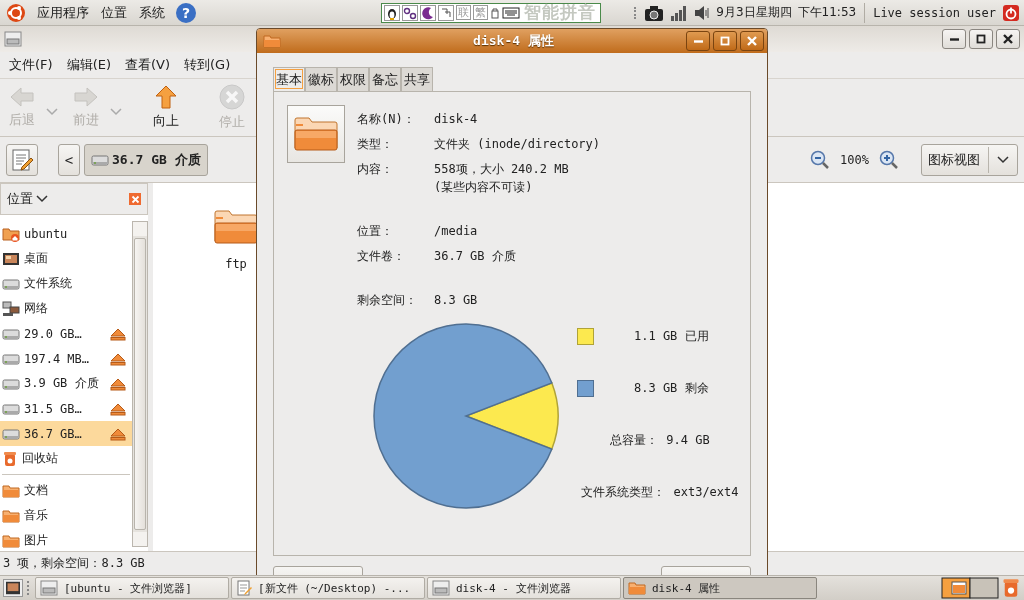 This screenshot has height=600, width=1024. I want to click on sidebar-item: ubuntu, so click(66, 233).